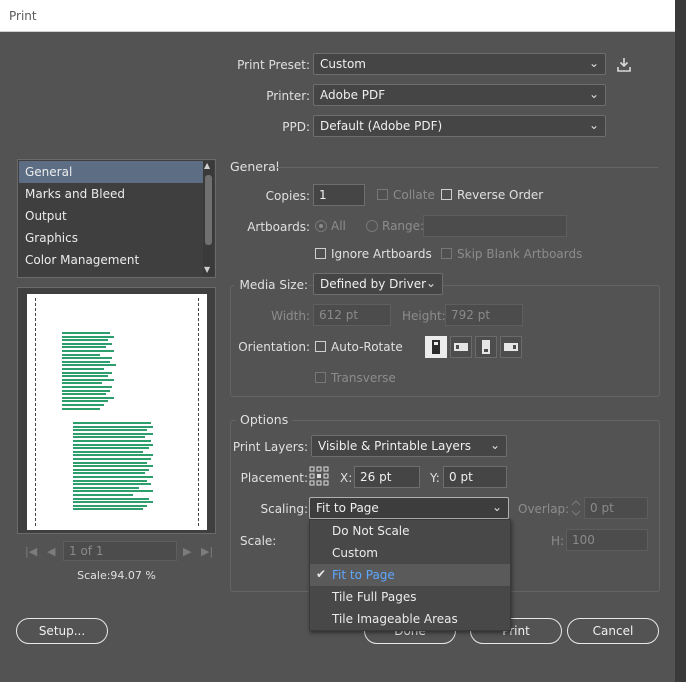 The width and height of the screenshot is (686, 682). What do you see at coordinates (321, 574) in the screenshot?
I see `checkmark-icon: ✔` at bounding box center [321, 574].